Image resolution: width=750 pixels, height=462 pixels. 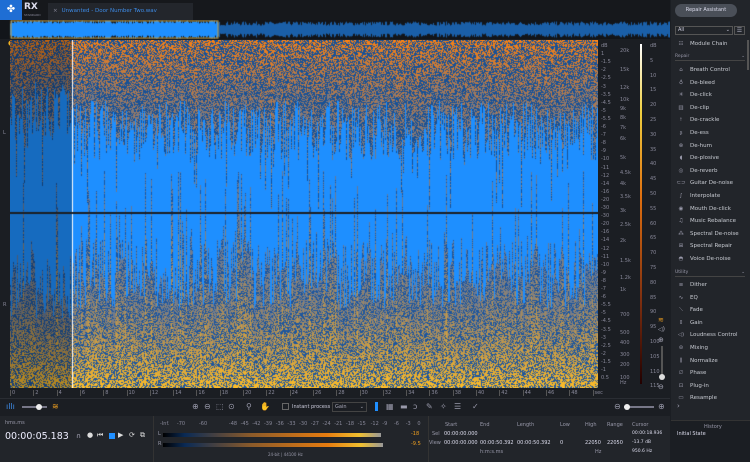 I want to click on view-length: 00:00:50.392, so click(x=534, y=443).